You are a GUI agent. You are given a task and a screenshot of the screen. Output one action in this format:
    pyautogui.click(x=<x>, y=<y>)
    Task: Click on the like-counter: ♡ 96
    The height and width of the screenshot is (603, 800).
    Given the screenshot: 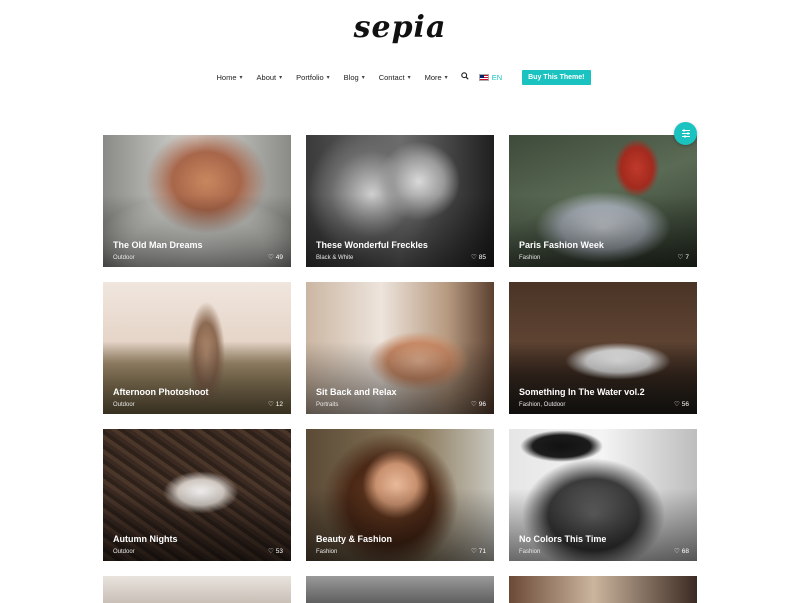 What is the action you would take?
    pyautogui.click(x=478, y=404)
    